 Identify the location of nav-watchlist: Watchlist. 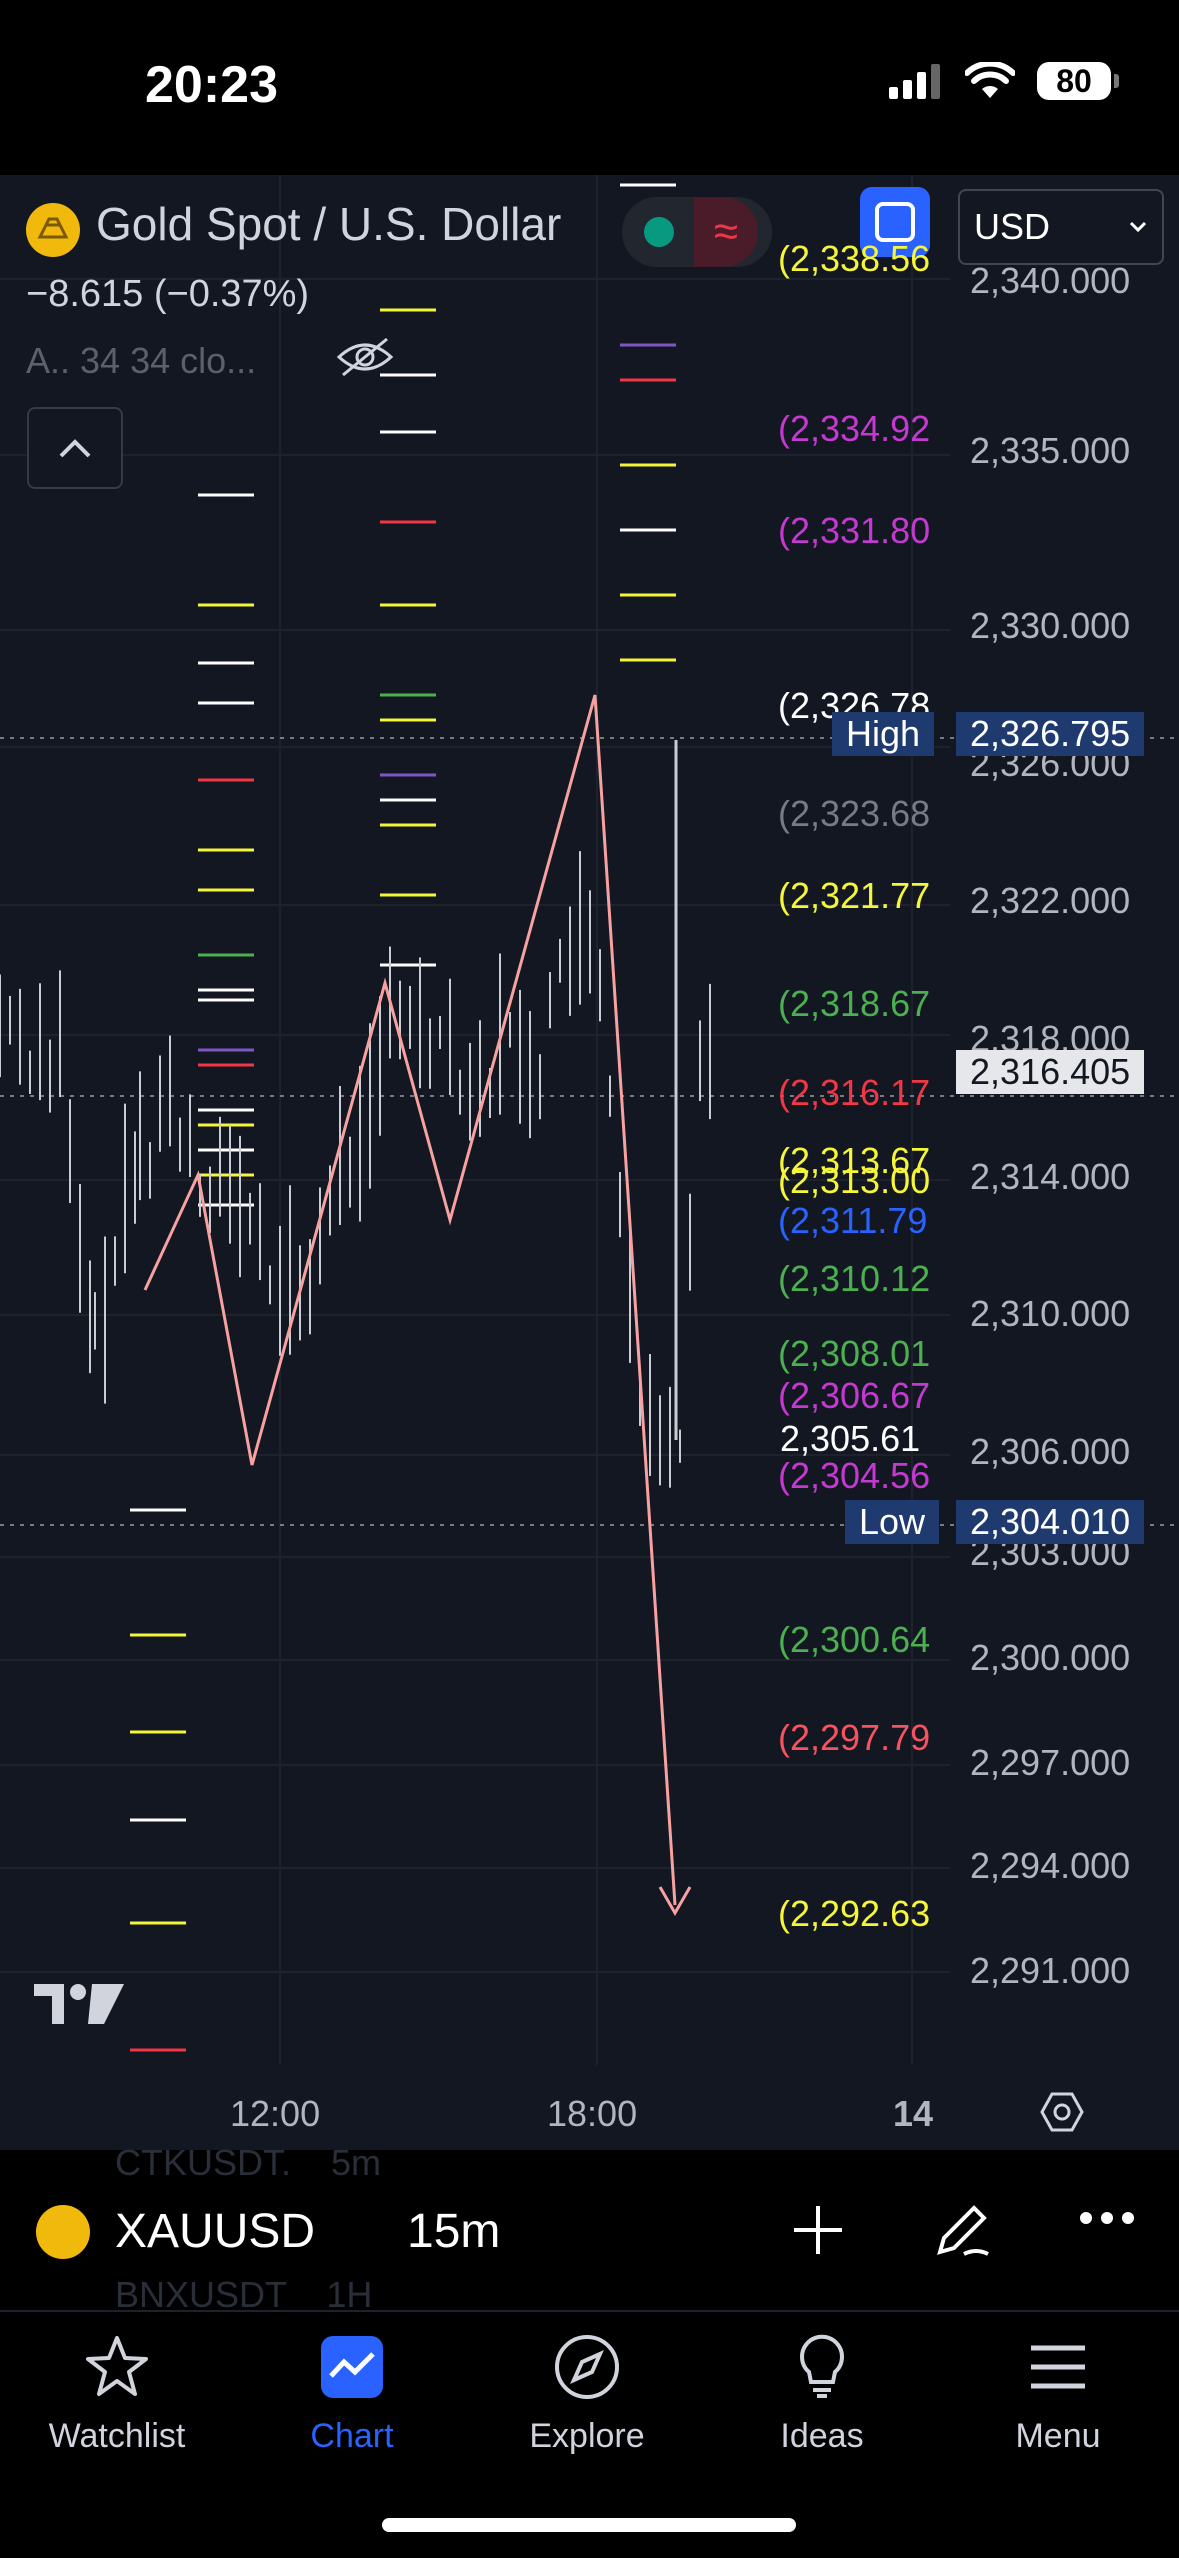
(117, 2394).